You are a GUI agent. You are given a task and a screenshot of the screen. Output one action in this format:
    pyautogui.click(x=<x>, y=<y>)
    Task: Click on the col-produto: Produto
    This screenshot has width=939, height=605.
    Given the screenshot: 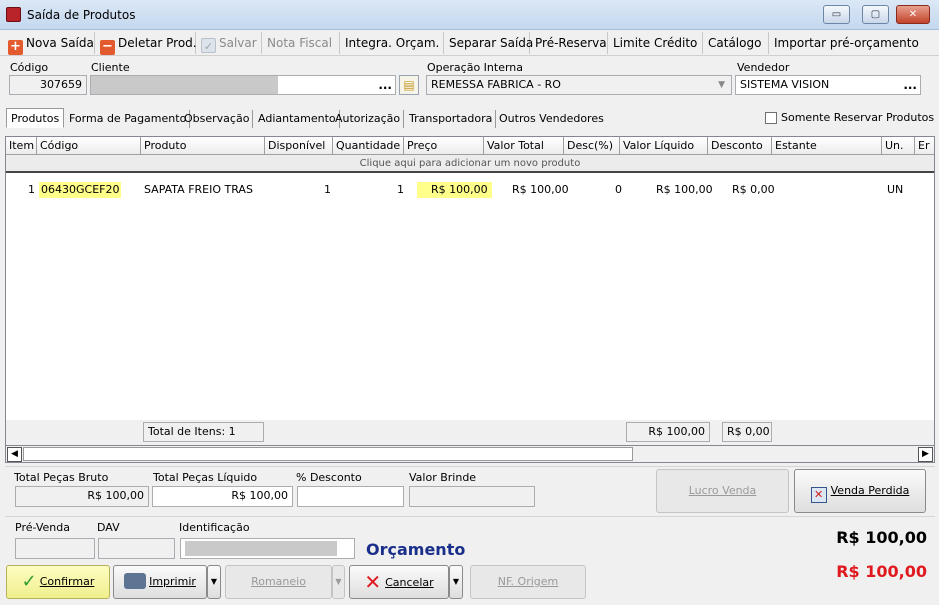 What is the action you would take?
    pyautogui.click(x=203, y=146)
    